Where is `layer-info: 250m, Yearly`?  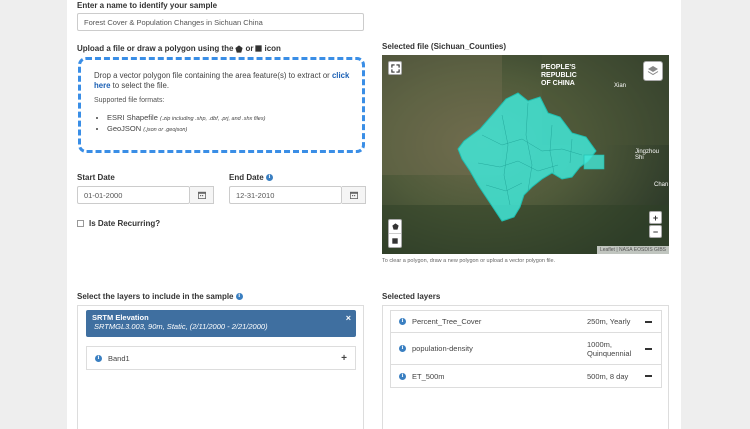 layer-info: 250m, Yearly is located at coordinates (613, 321).